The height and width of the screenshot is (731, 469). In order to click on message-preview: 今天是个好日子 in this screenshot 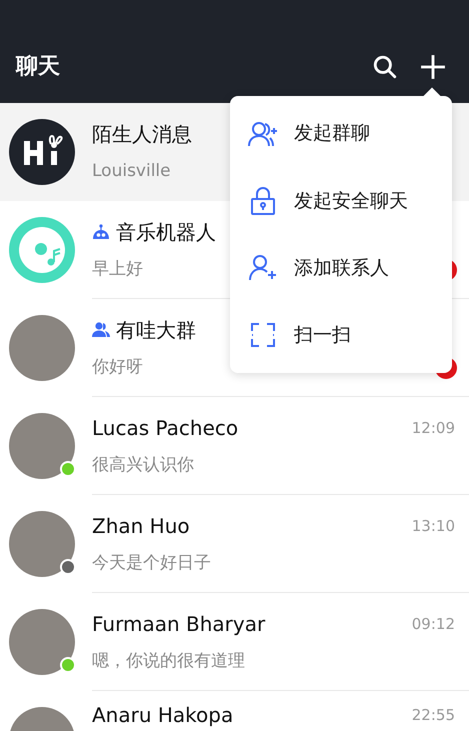, I will do `click(151, 563)`.